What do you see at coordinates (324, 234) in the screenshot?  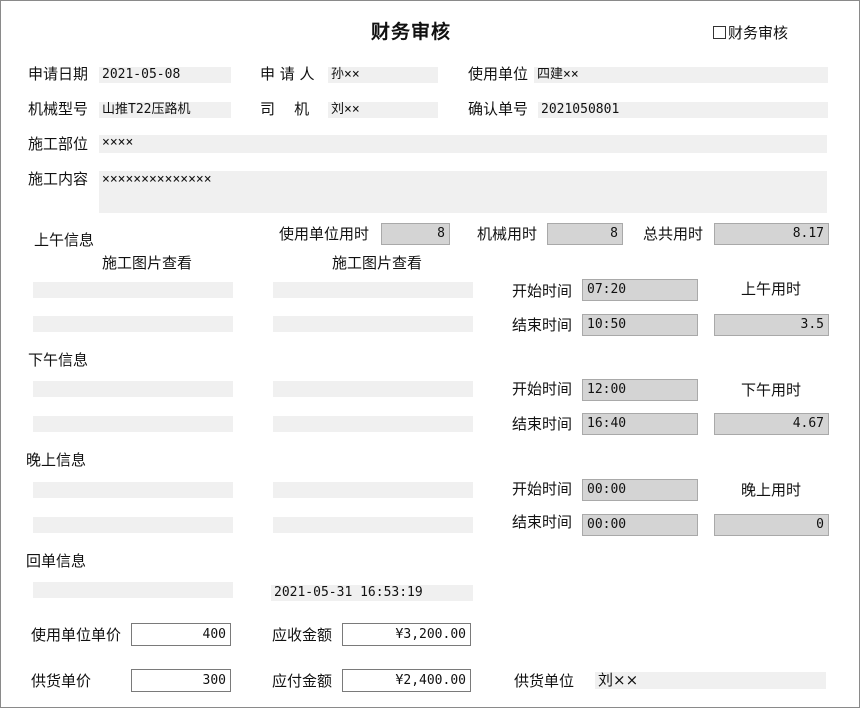 I see `unit-hours-label: 使用单位用时` at bounding box center [324, 234].